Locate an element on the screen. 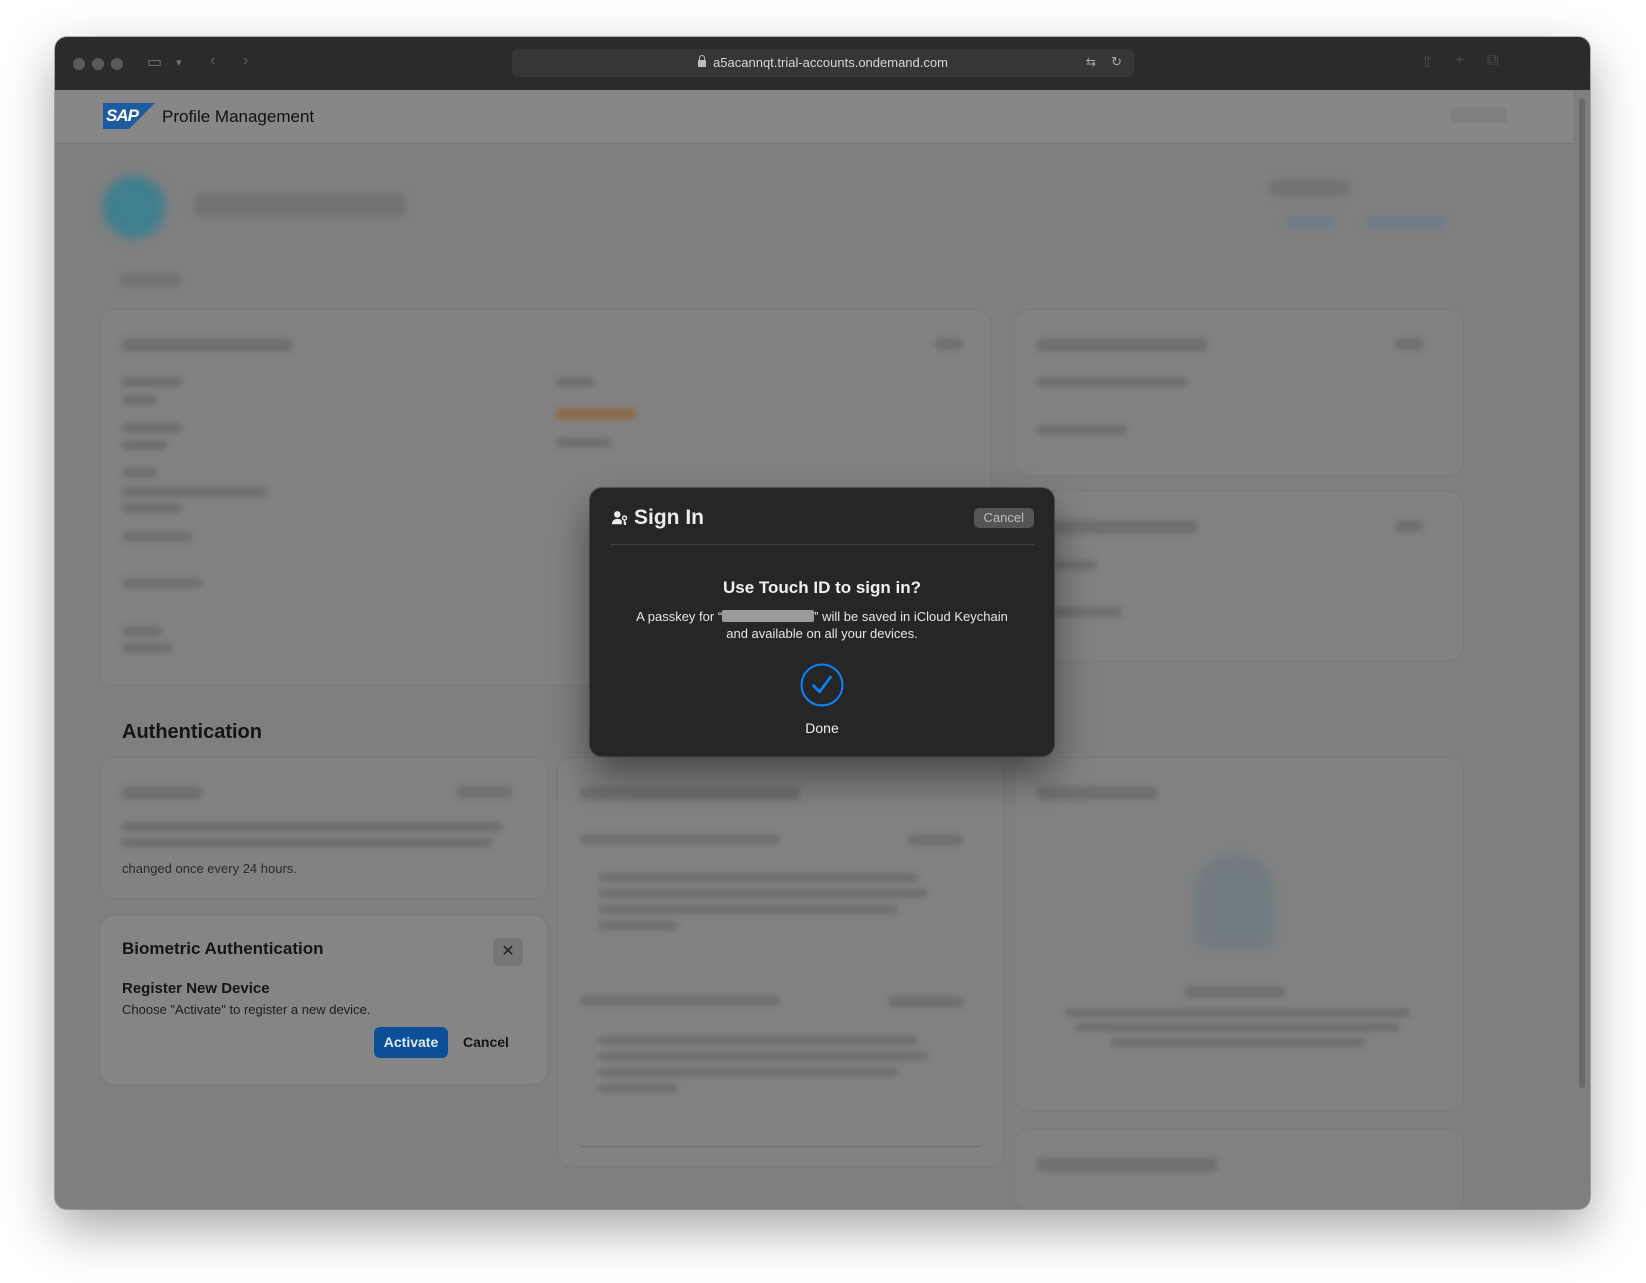 Image resolution: width=1646 pixels, height=1283 pixels. done-label: Done is located at coordinates (822, 728).